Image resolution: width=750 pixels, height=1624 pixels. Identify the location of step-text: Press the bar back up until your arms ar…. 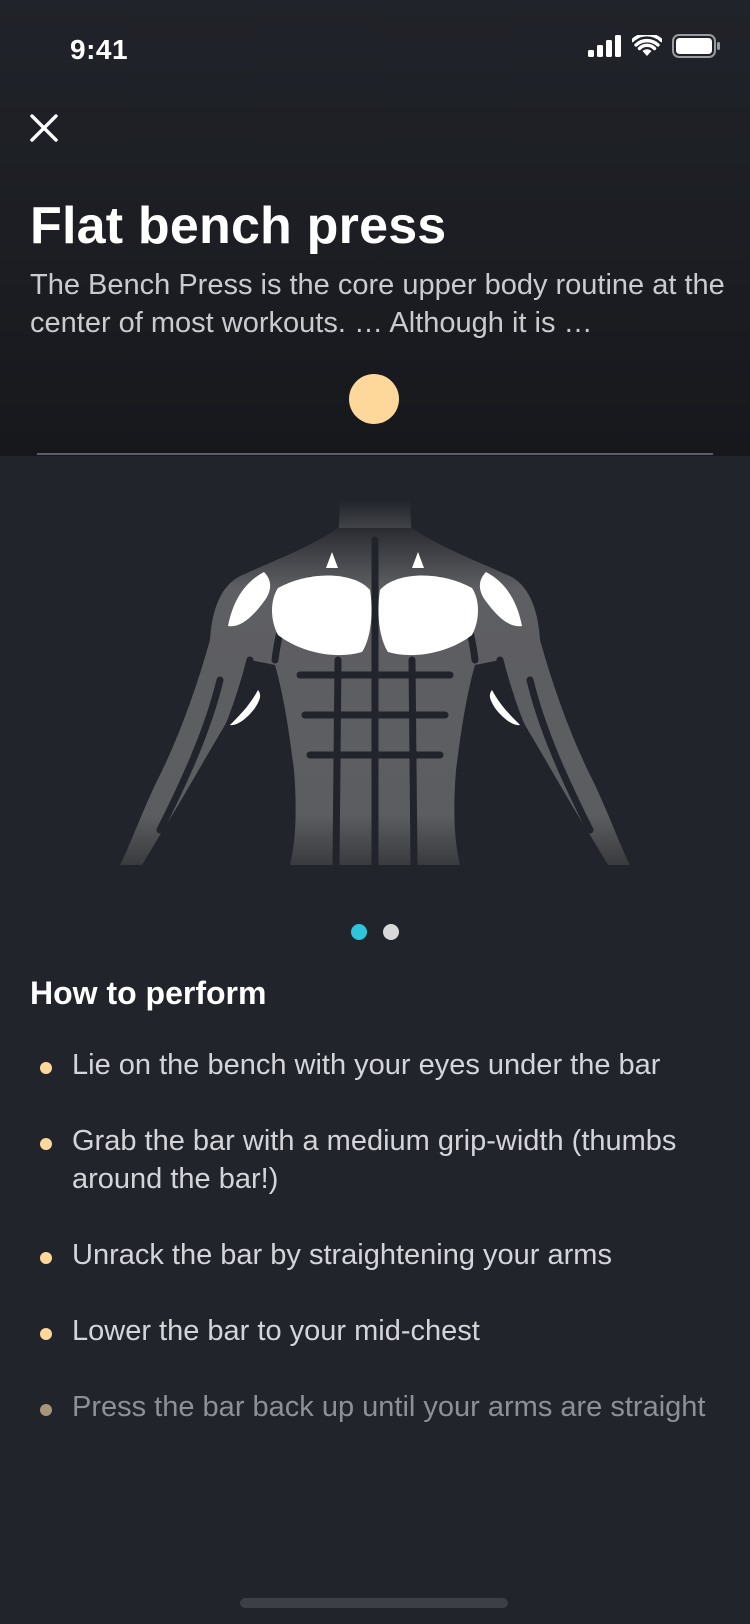
(389, 1407).